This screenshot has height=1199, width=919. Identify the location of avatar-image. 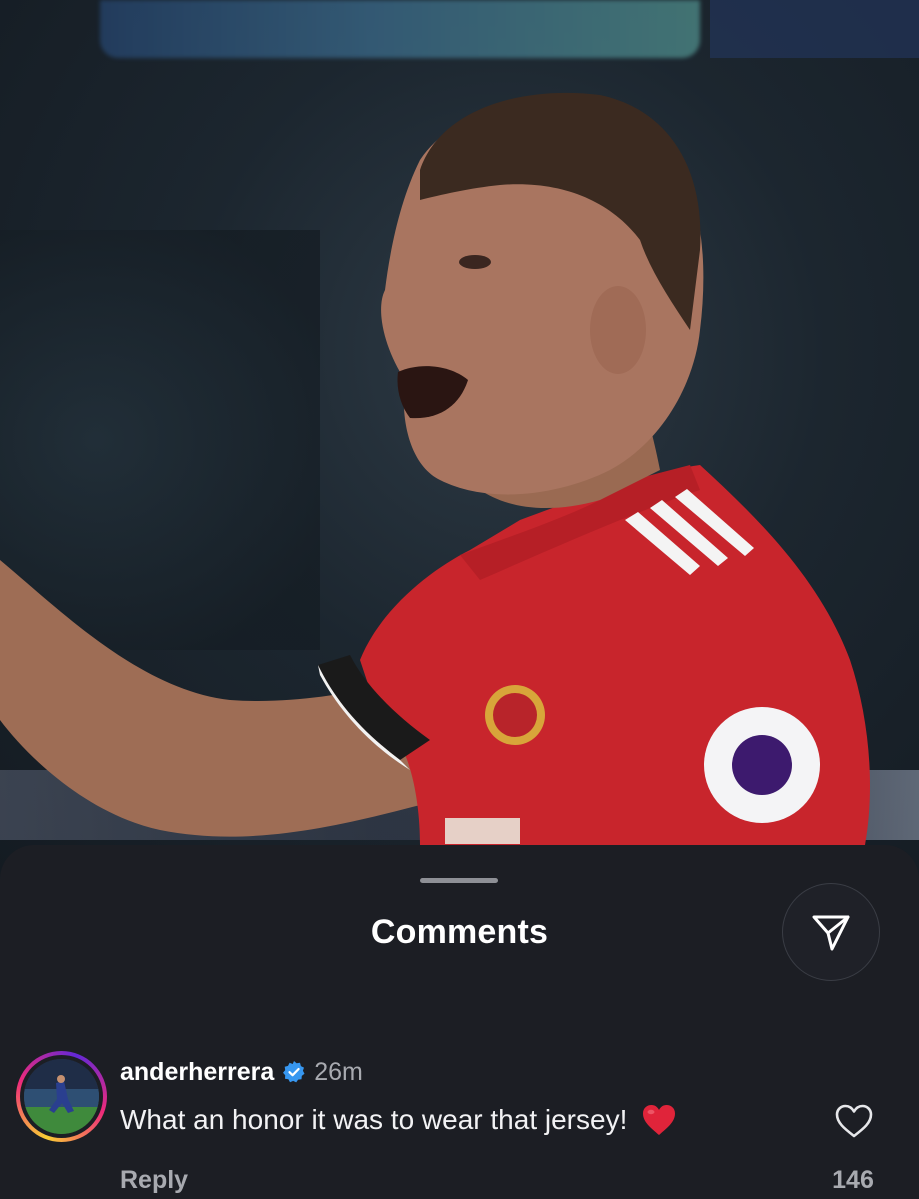
(61, 1096).